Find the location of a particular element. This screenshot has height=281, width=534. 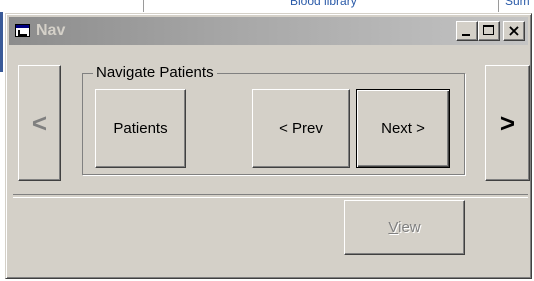

group-label: Navigate Patients is located at coordinates (155, 72).